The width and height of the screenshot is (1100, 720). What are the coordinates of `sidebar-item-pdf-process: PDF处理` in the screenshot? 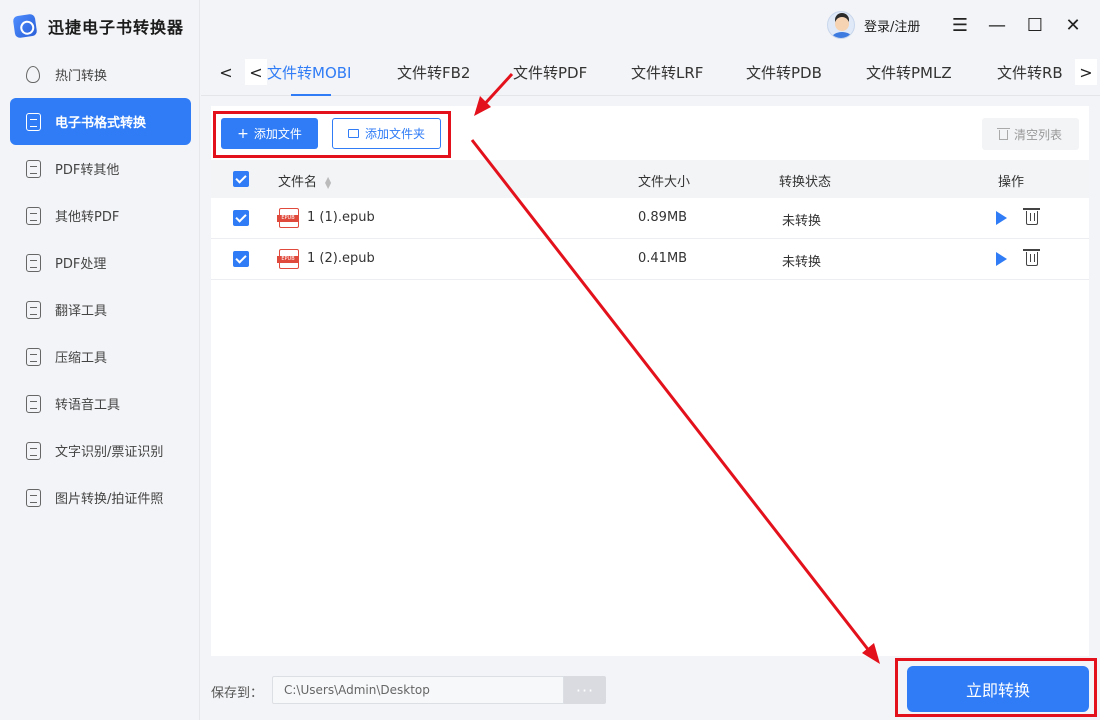 It's located at (100, 262).